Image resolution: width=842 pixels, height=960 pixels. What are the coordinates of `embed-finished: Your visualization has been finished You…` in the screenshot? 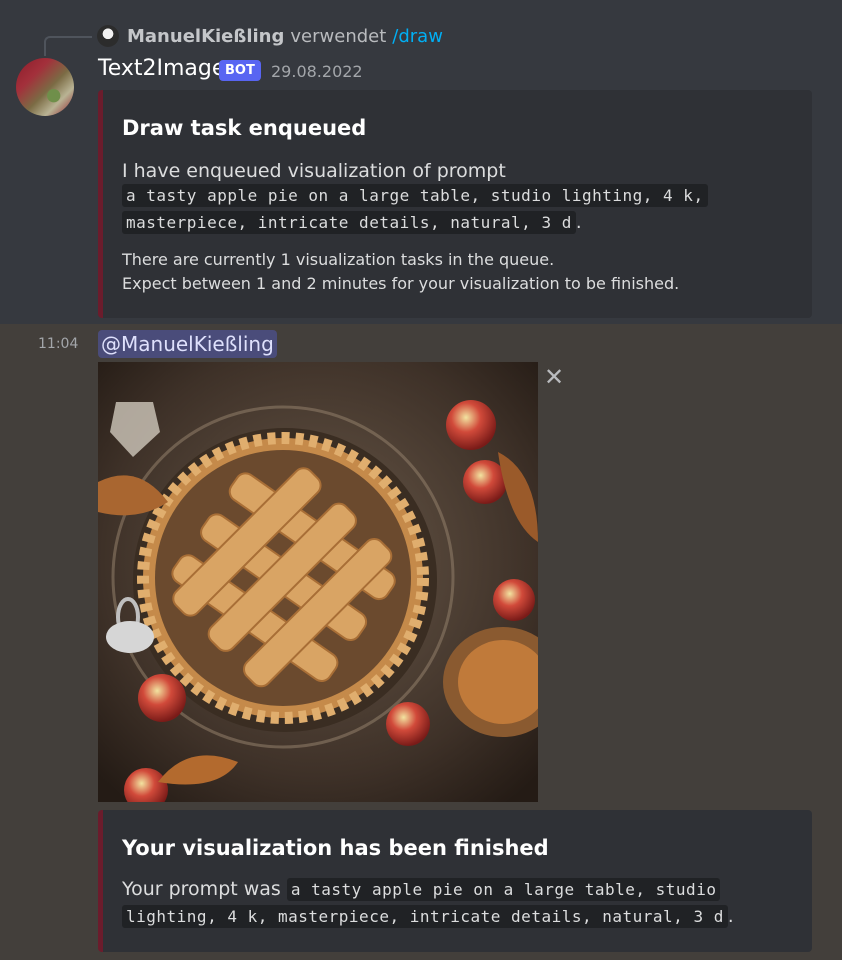 It's located at (455, 881).